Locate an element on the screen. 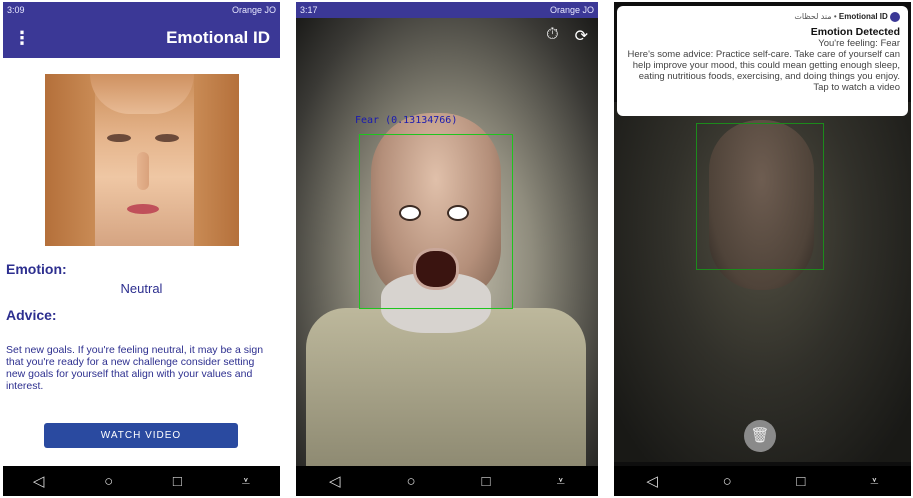  status-bar: 3:09 Orange JO is located at coordinates (141, 10).